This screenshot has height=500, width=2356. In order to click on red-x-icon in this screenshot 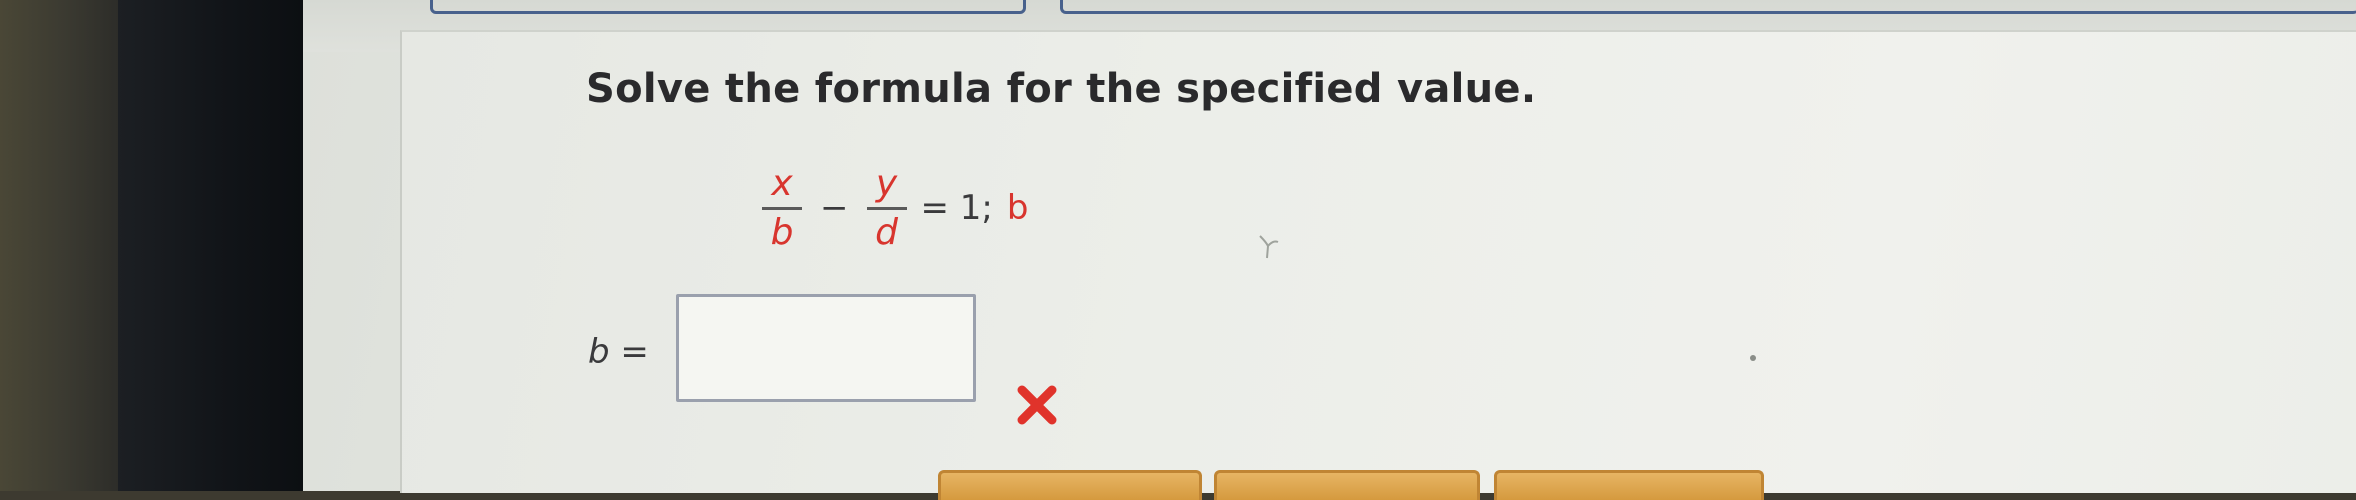, I will do `click(1037, 405)`.